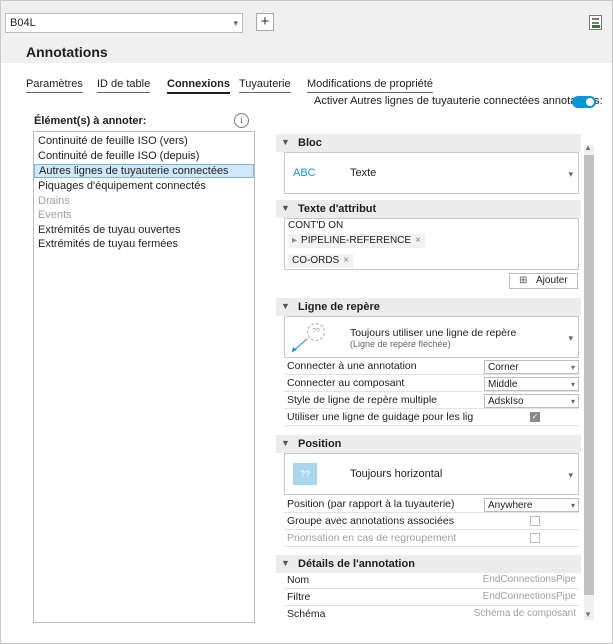  What do you see at coordinates (362, 400) in the screenshot?
I see `property-label: Style de ligne de repère multiple` at bounding box center [362, 400].